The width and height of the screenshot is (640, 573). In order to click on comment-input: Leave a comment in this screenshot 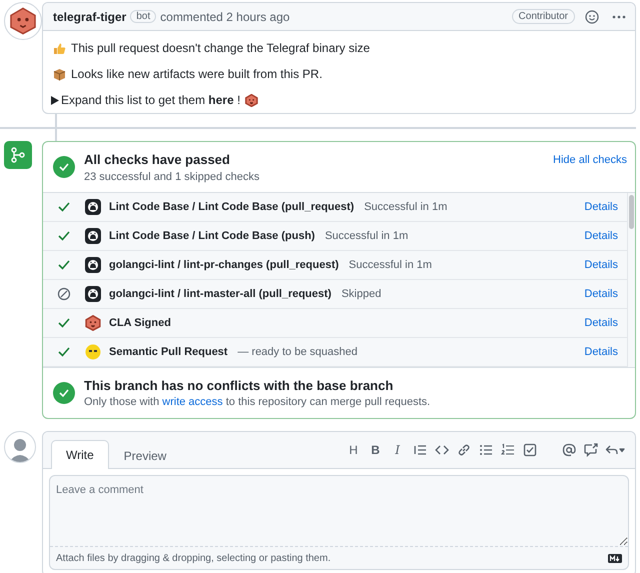, I will do `click(339, 511)`.